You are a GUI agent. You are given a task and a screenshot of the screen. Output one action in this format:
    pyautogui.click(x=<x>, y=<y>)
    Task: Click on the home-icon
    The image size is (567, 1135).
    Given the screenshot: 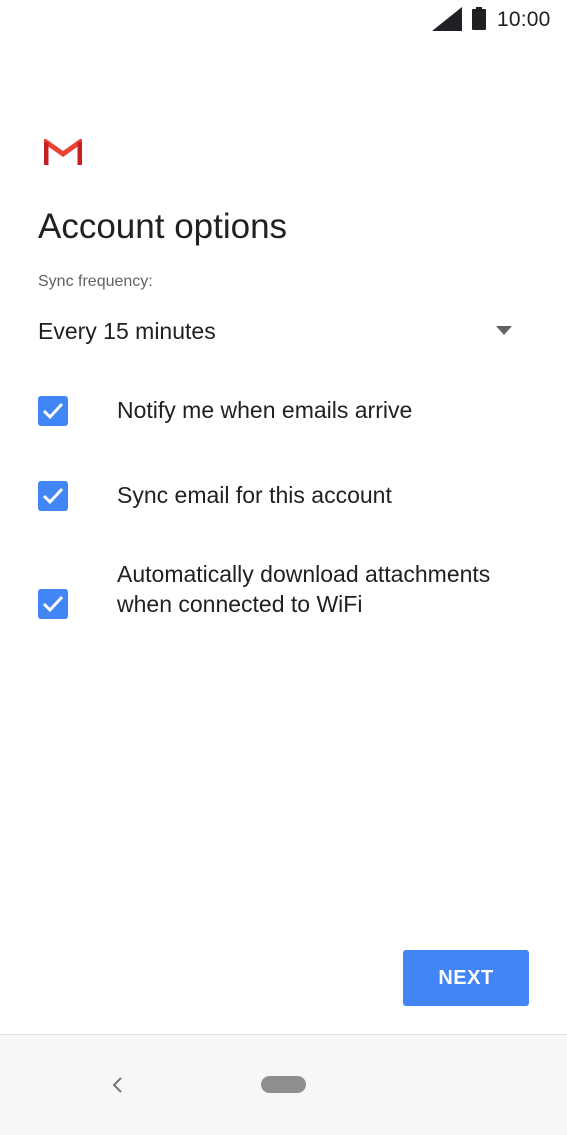 What is the action you would take?
    pyautogui.click(x=283, y=1084)
    